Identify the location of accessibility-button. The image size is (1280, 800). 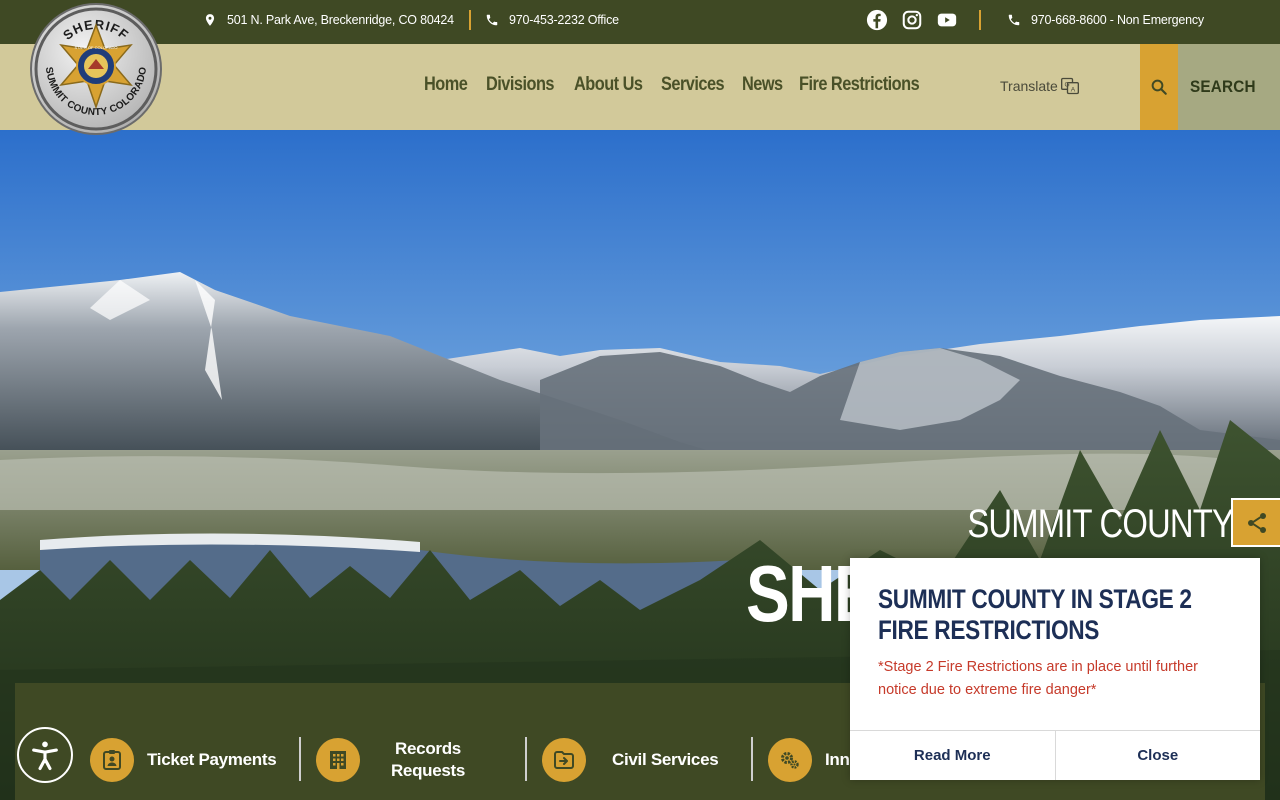
(45, 755).